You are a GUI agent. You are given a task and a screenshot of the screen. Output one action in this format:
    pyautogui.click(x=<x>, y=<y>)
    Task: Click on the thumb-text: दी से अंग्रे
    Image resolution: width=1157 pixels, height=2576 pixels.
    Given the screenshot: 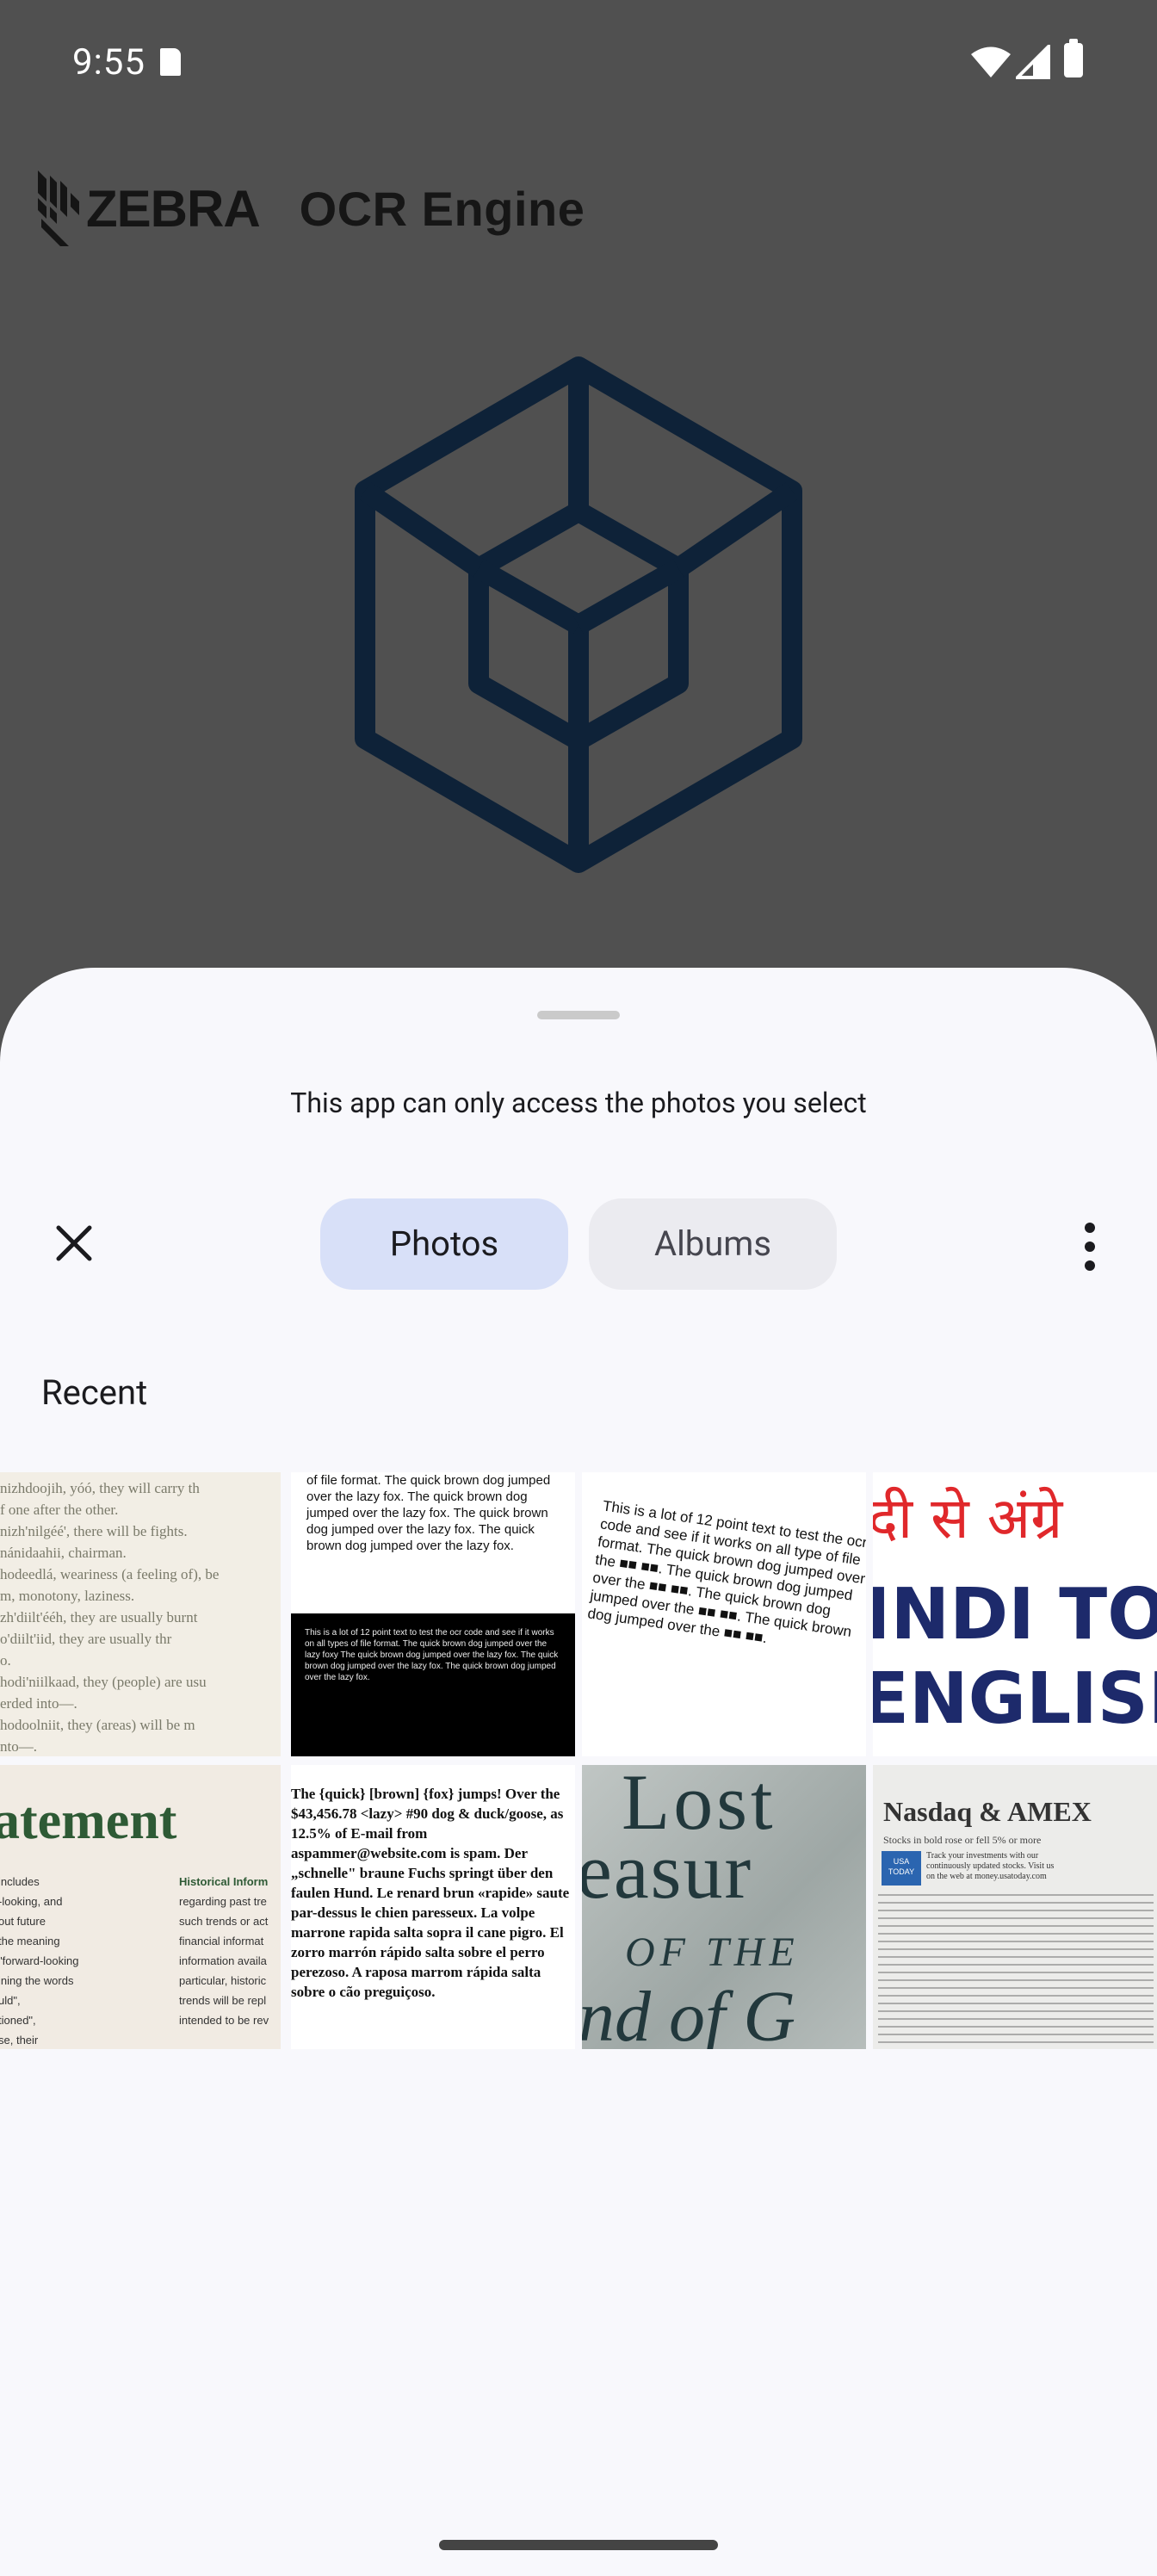 What is the action you would take?
    pyautogui.click(x=968, y=1518)
    